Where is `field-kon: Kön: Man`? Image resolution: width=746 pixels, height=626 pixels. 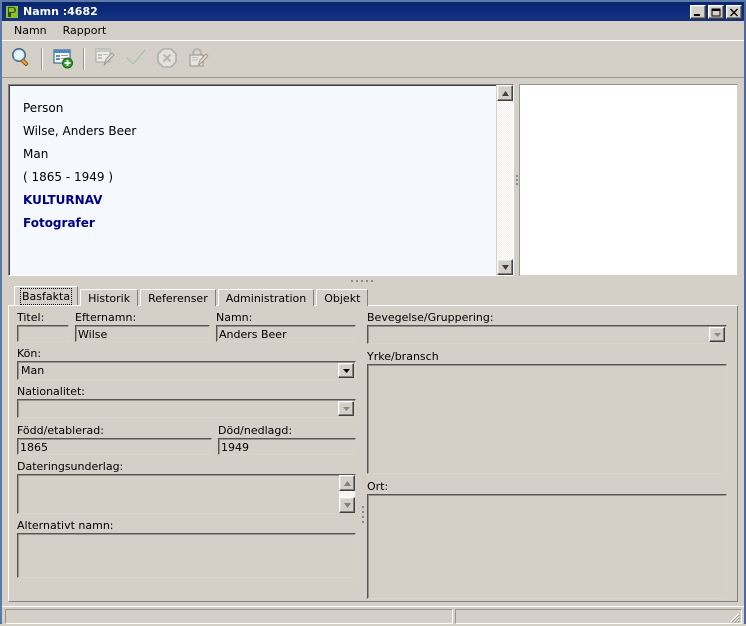
field-kon: Kön: Man is located at coordinates (188, 363).